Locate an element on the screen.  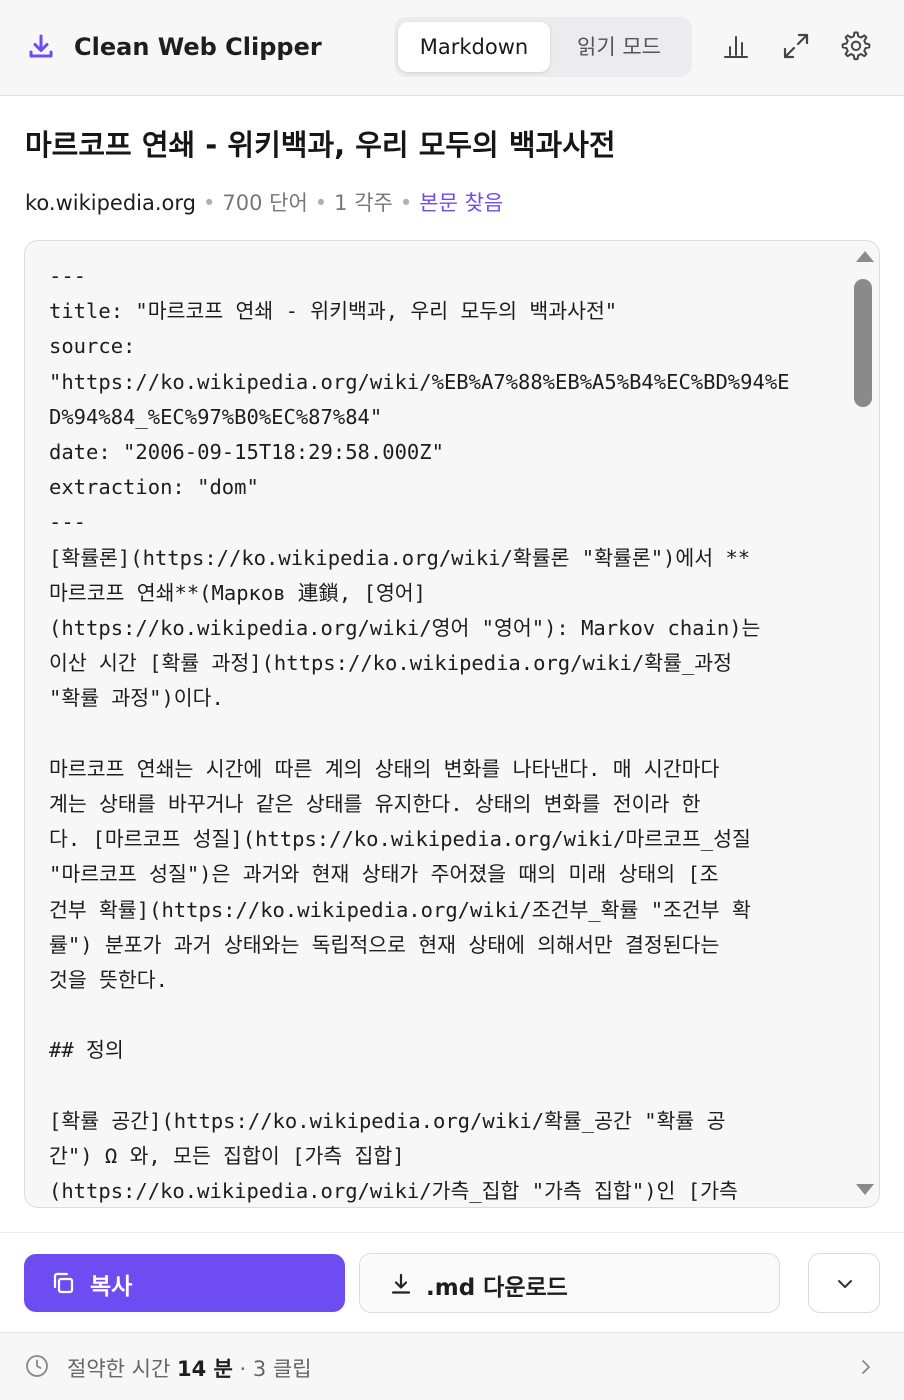
download-md-button: .md 다운로드 is located at coordinates (569, 1283).